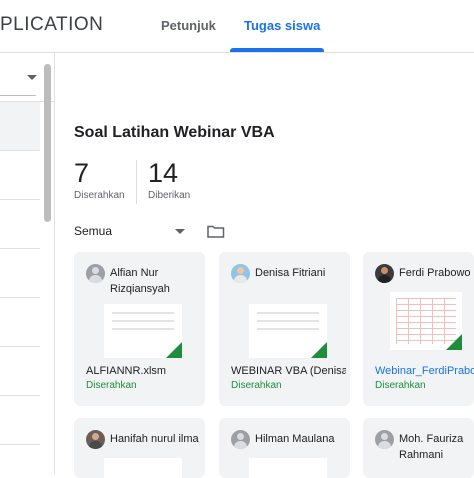  Describe the element at coordinates (47, 143) in the screenshot. I see `sidebar-scrollbar` at that location.